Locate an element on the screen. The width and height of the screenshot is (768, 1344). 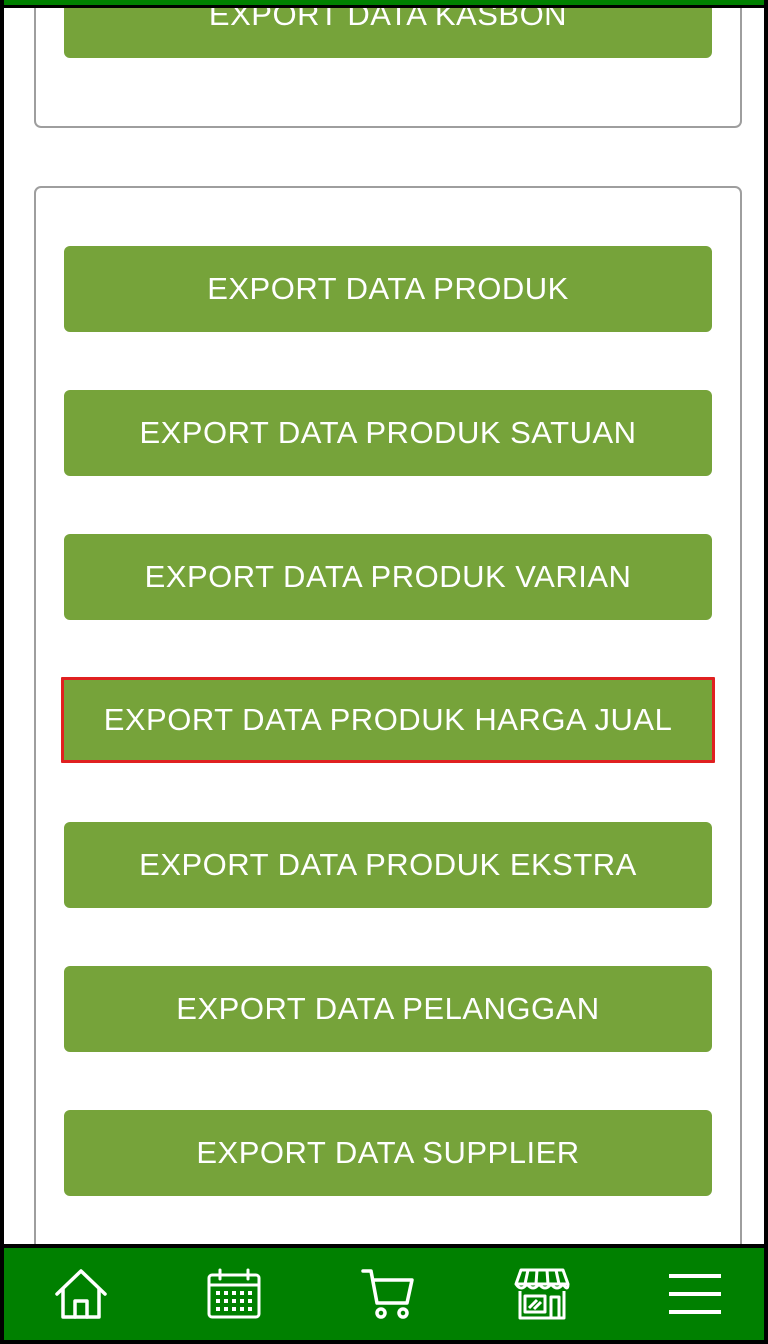
nav-home is located at coordinates (81, 1294).